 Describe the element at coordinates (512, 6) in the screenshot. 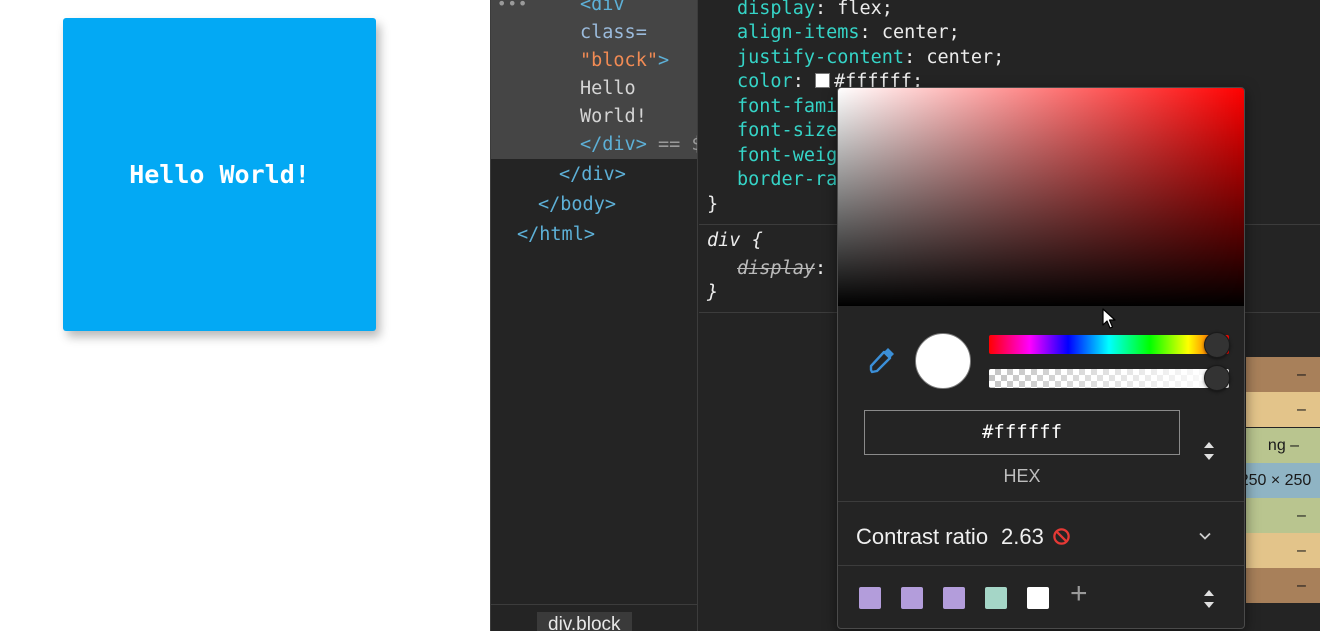

I see `more-actions-dots-icon: •••` at that location.